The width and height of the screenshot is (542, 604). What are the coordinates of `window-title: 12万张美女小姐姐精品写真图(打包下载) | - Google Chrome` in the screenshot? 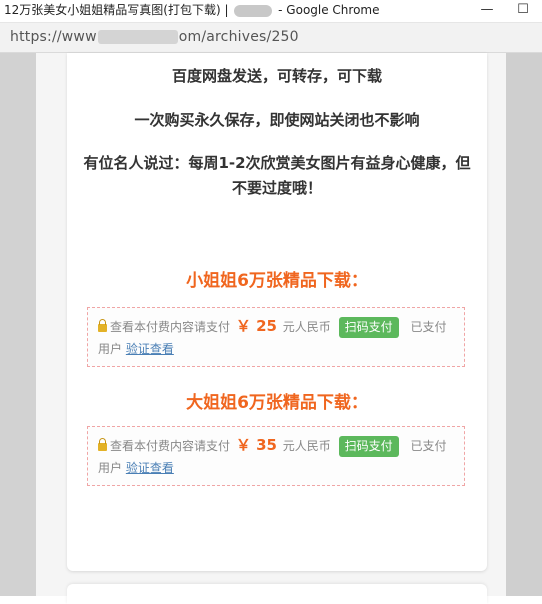 It's located at (192, 10).